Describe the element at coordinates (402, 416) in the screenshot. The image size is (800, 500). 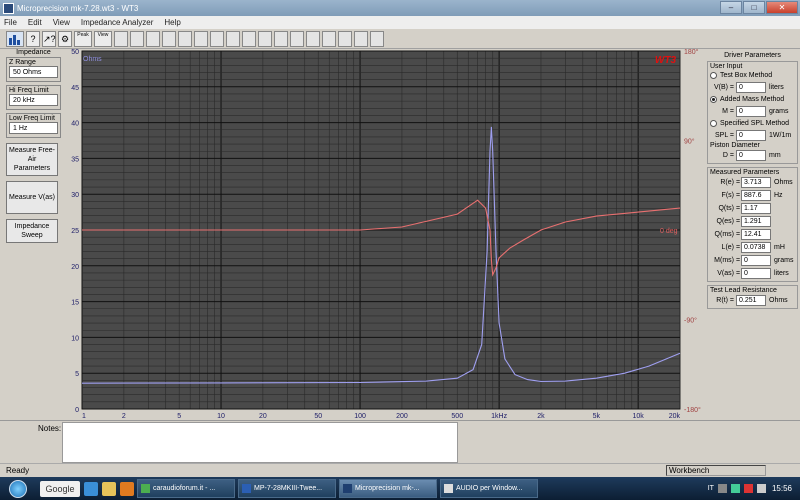
I see `x-tick-label: 200` at that location.